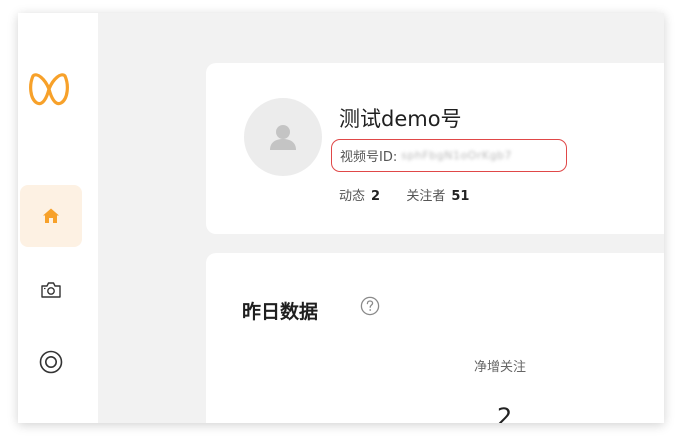 The image size is (682, 448). Describe the element at coordinates (404, 194) in the screenshot. I see `account-counts: 动态 2 关注者 51` at that location.